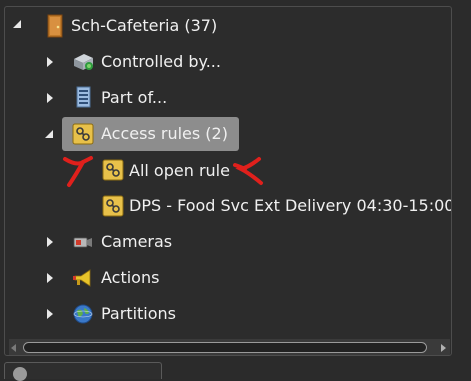 This screenshot has height=381, width=471. I want to click on tree-node-label: All open rule, so click(179, 170).